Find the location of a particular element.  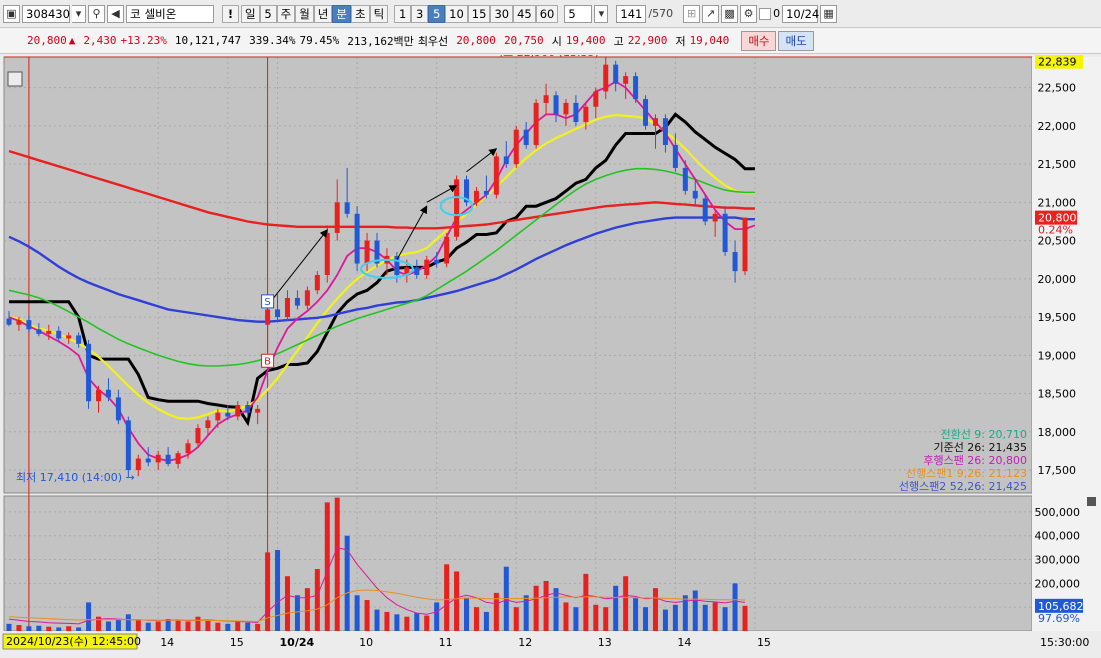

period-tab-3: 월 is located at coordinates (304, 13).